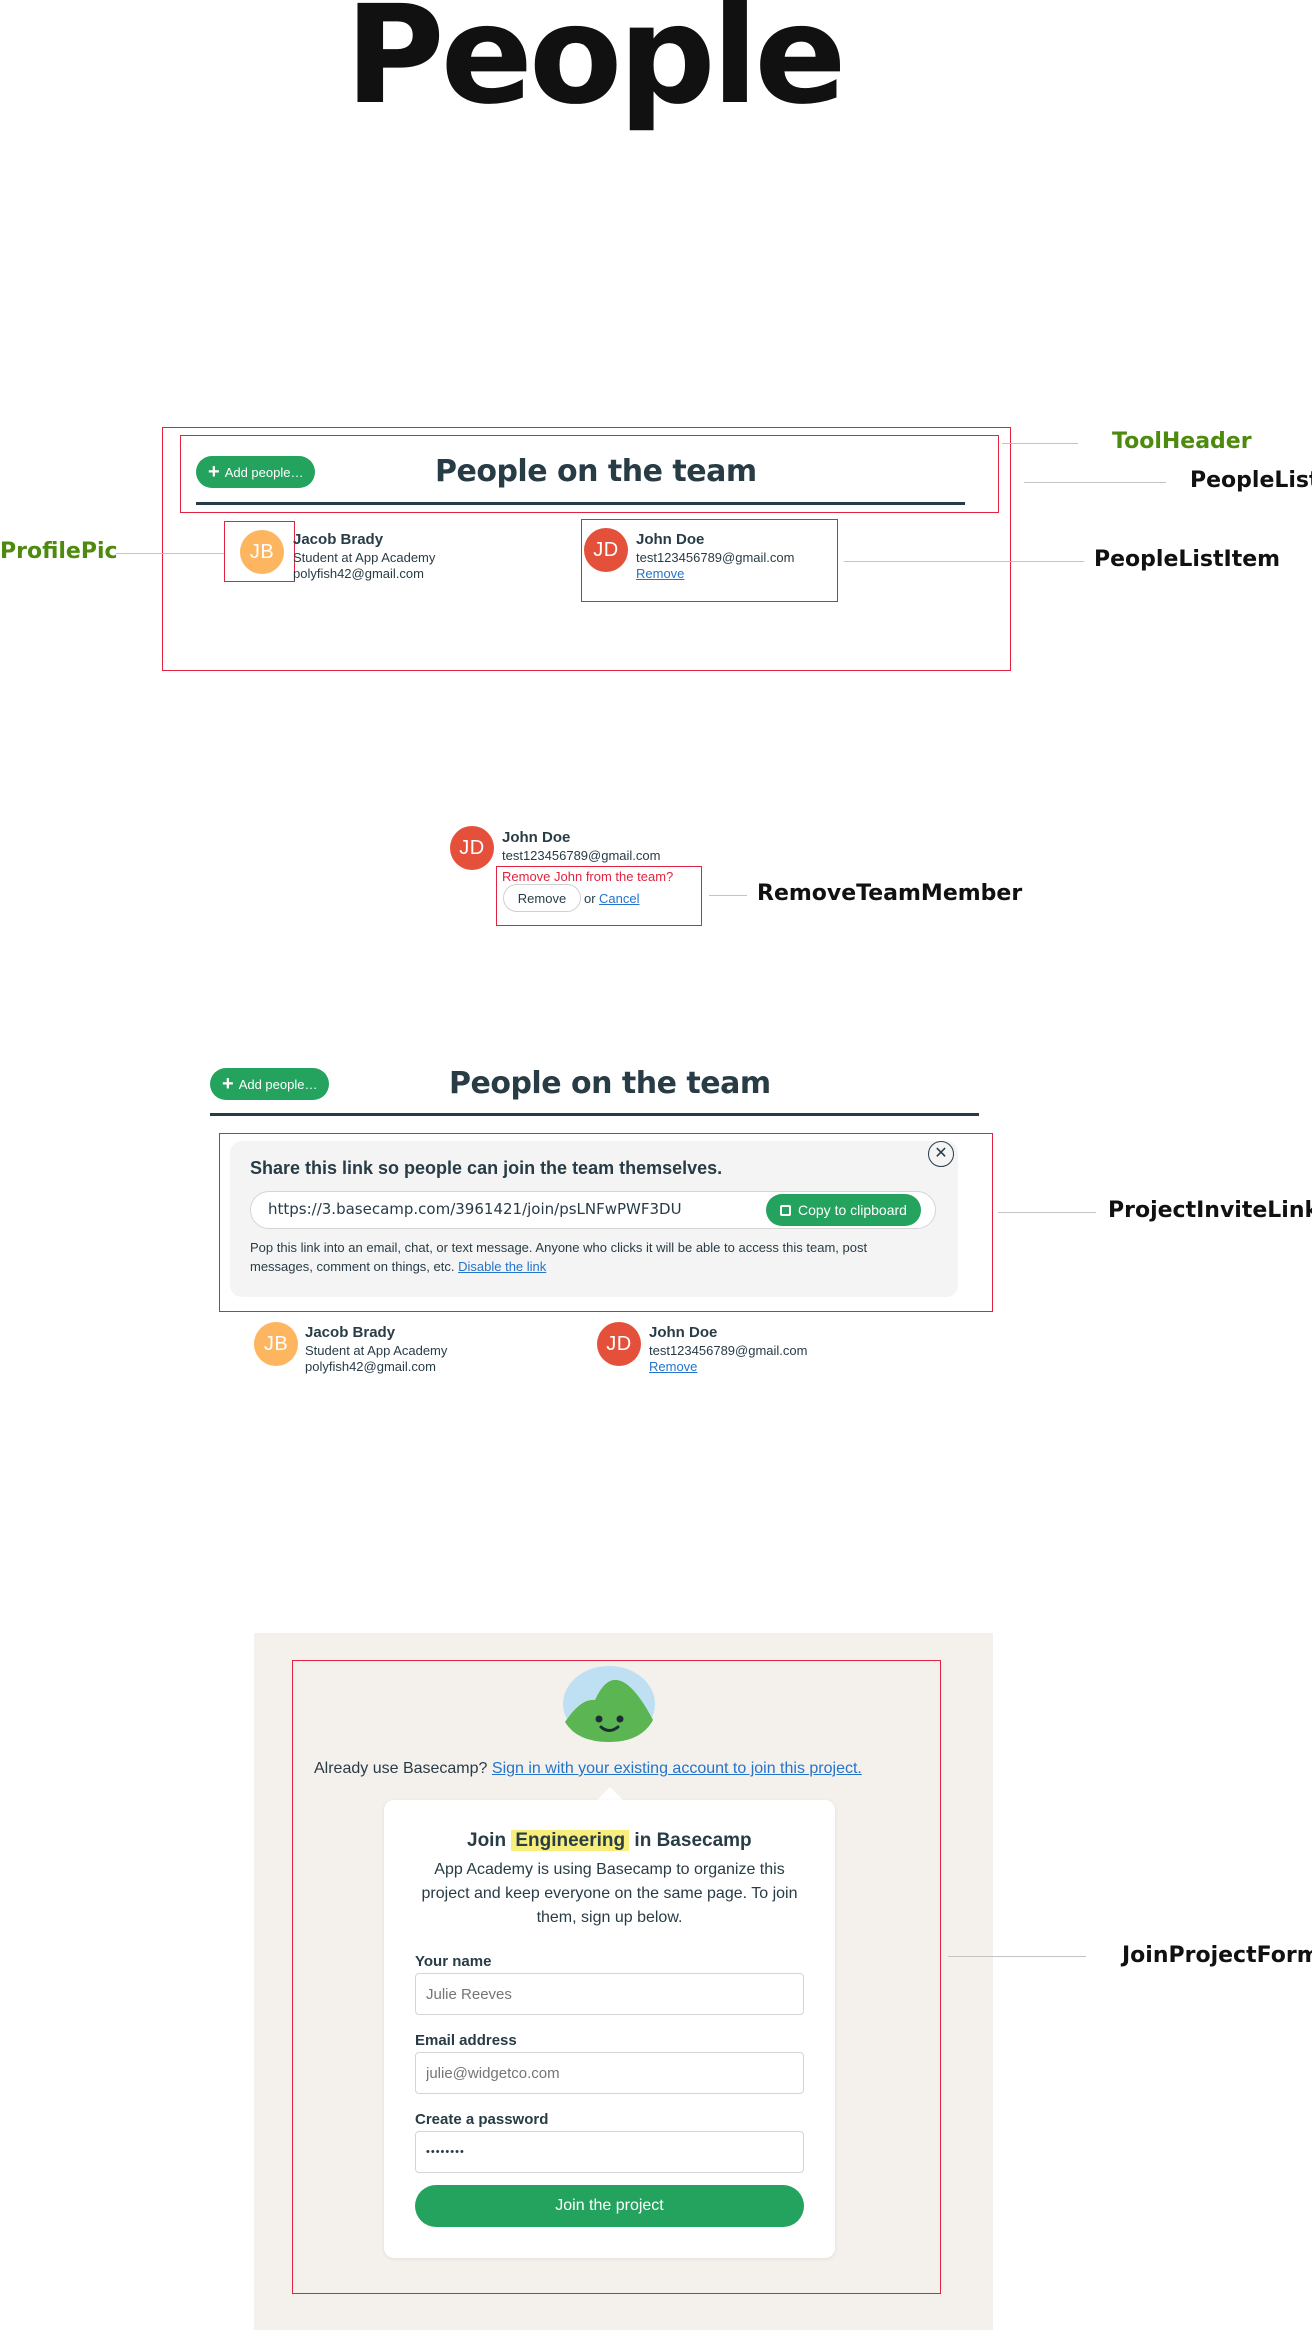 Image resolution: width=1312 pixels, height=2330 pixels. I want to click on tool-header-callout: ToolHeader, so click(1182, 441).